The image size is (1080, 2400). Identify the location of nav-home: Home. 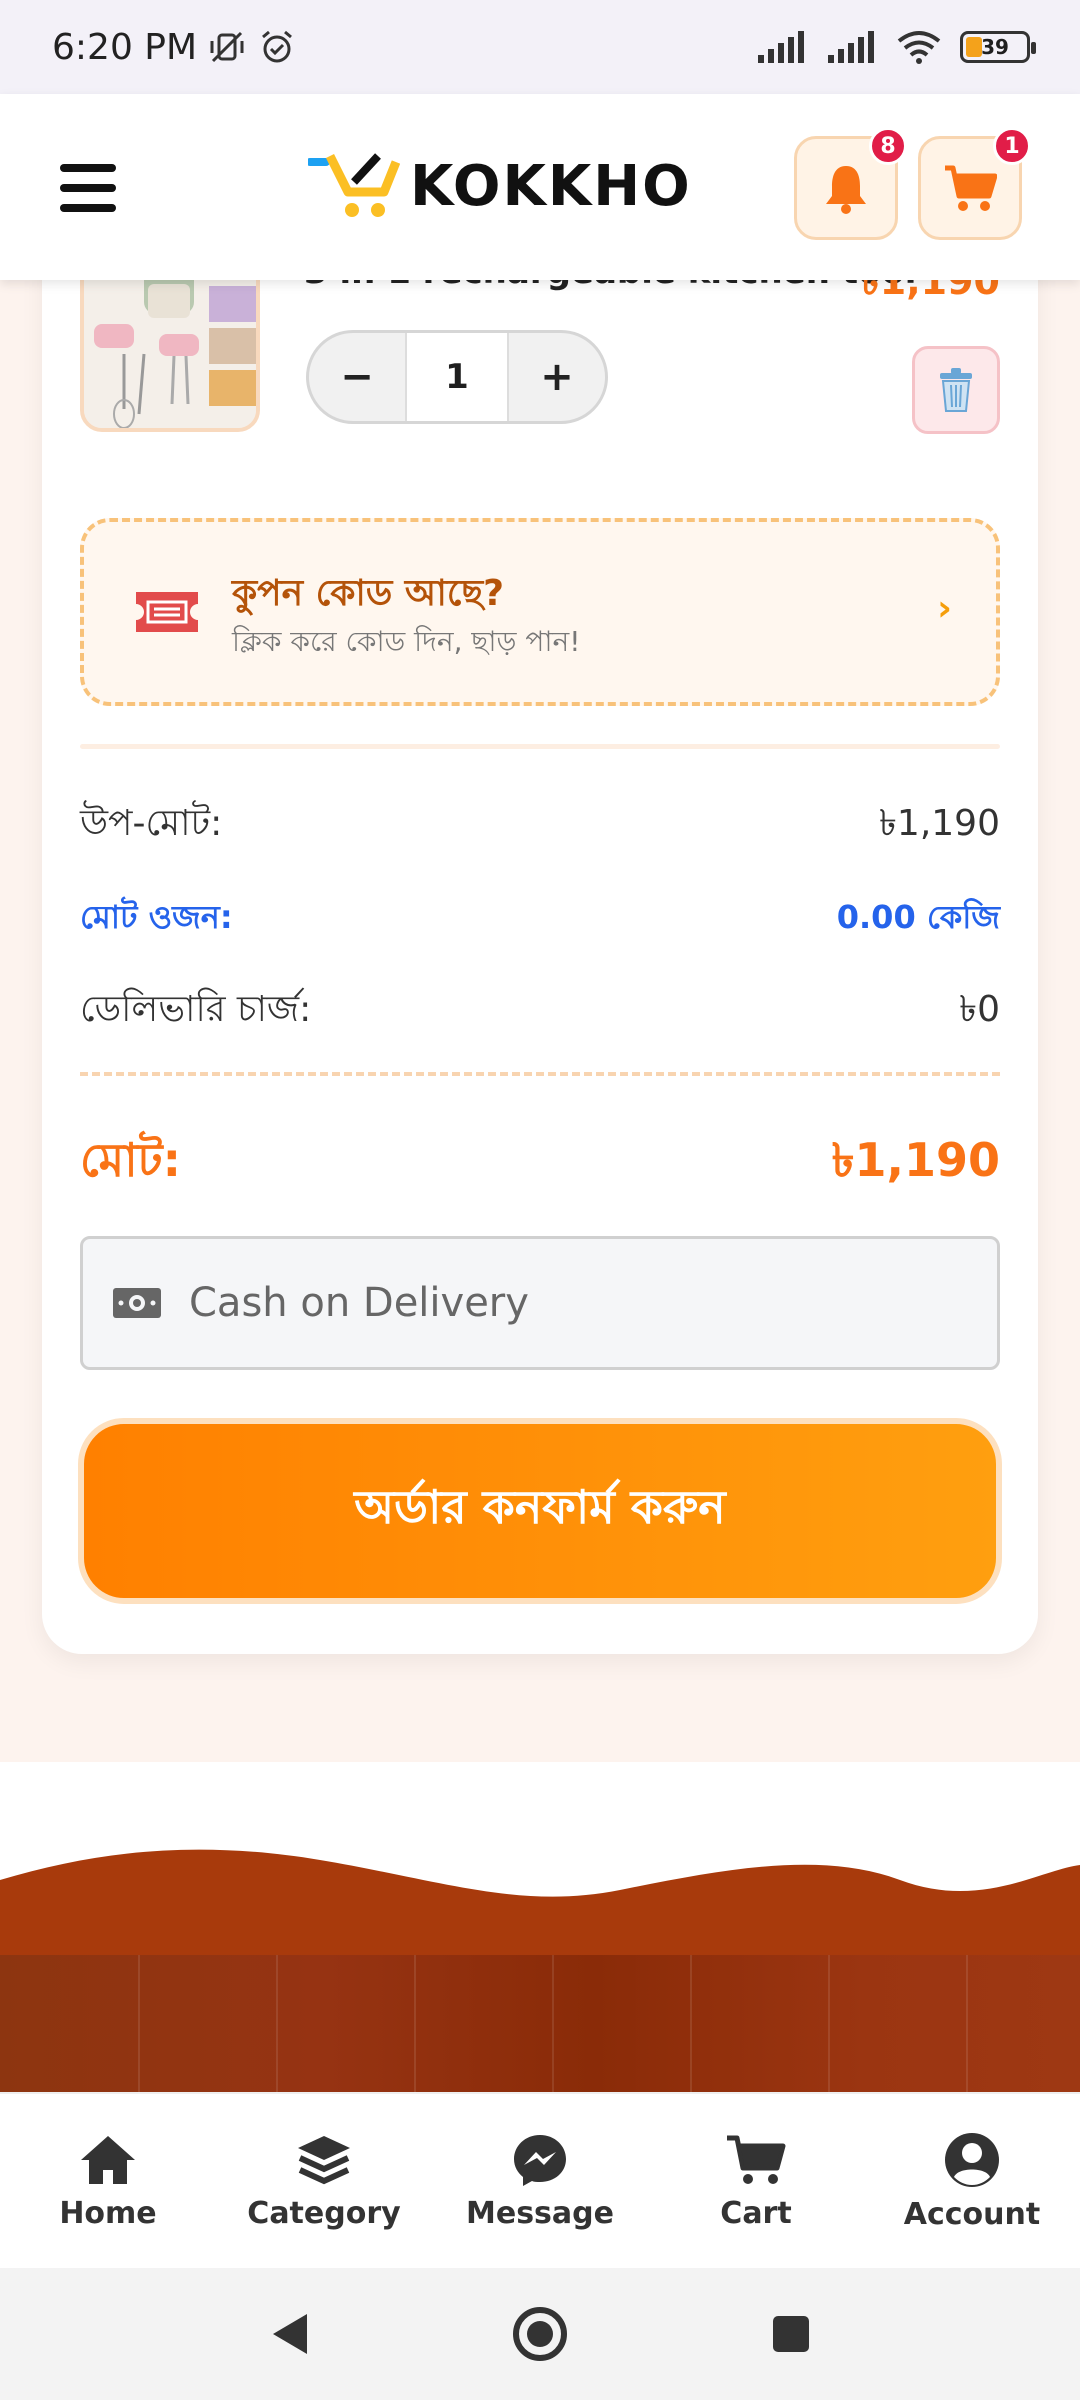
(108, 2181).